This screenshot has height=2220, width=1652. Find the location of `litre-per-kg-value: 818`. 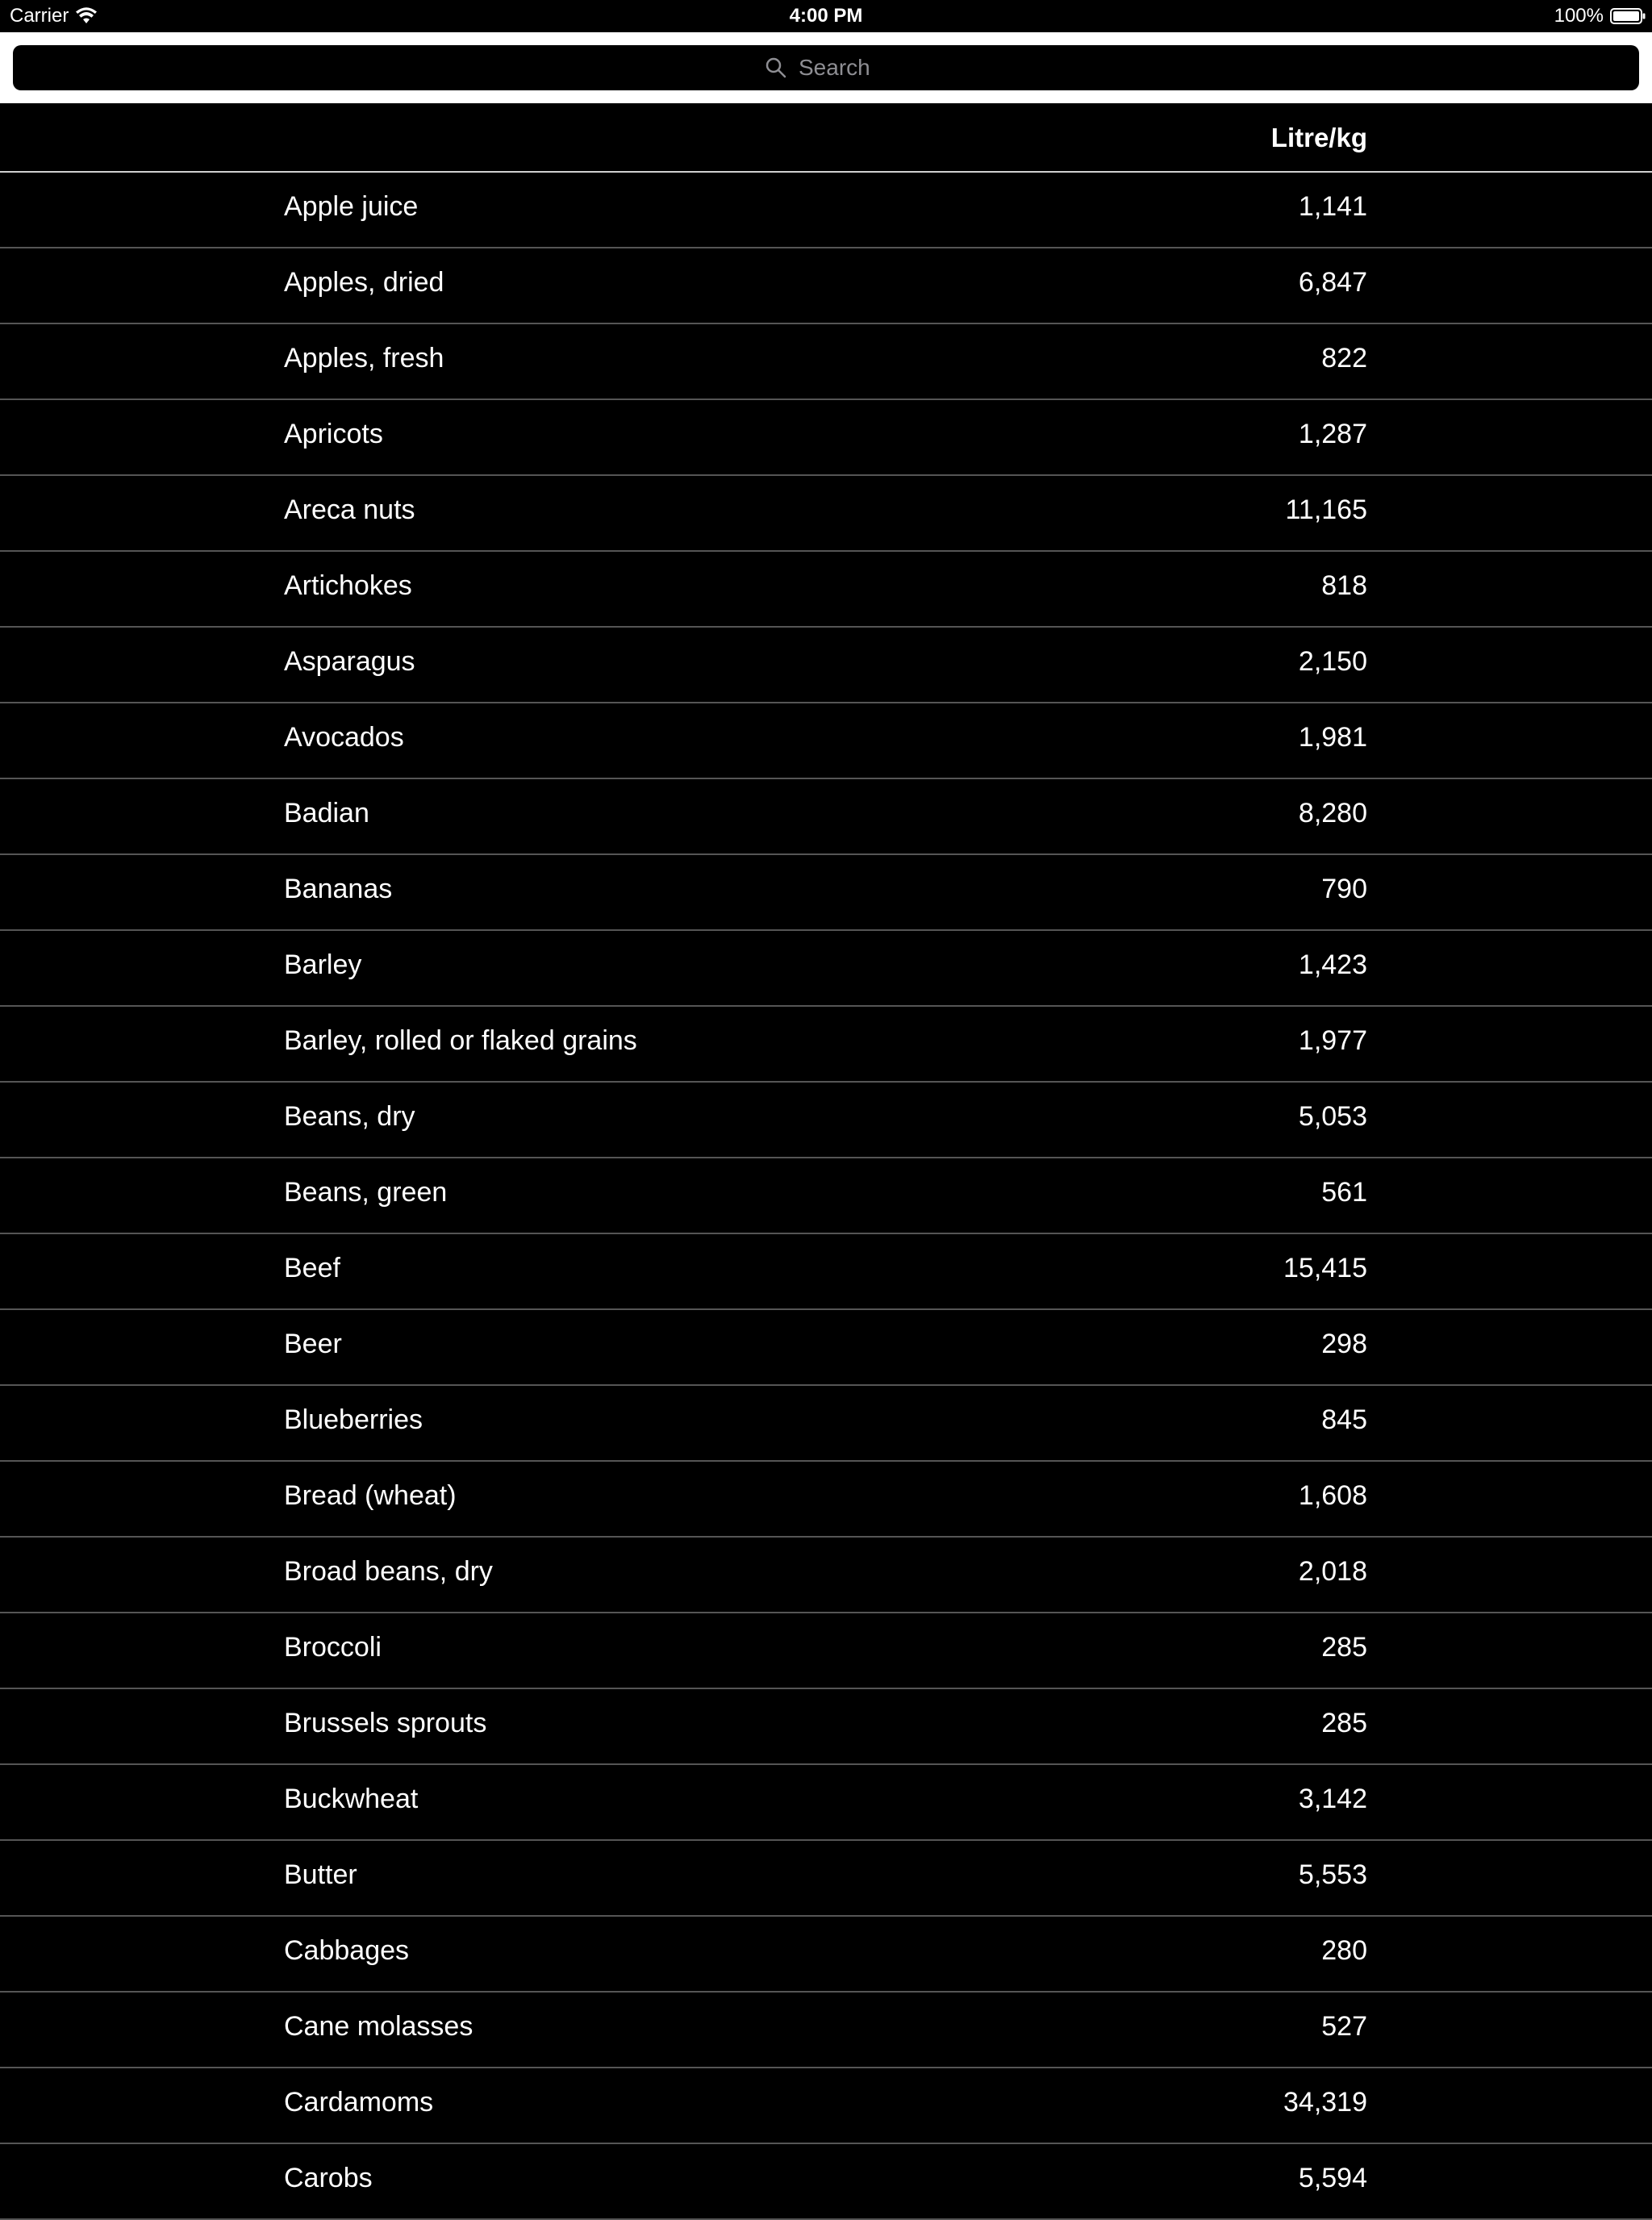

litre-per-kg-value: 818 is located at coordinates (1344, 585).